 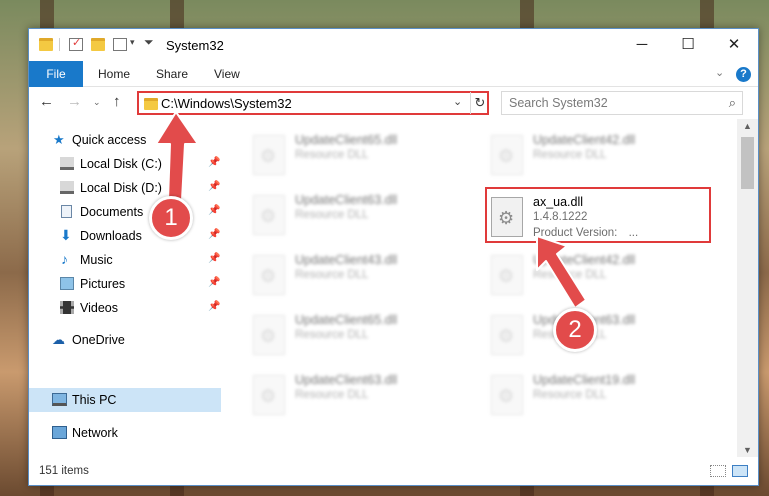 I want to click on sidebar-item-label: This PC, so click(x=94, y=400).